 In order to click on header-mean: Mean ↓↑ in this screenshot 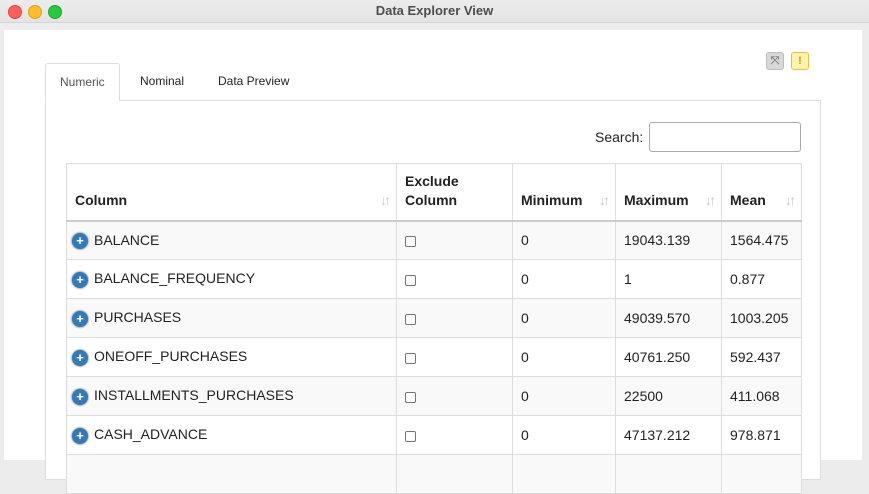, I will do `click(761, 192)`.